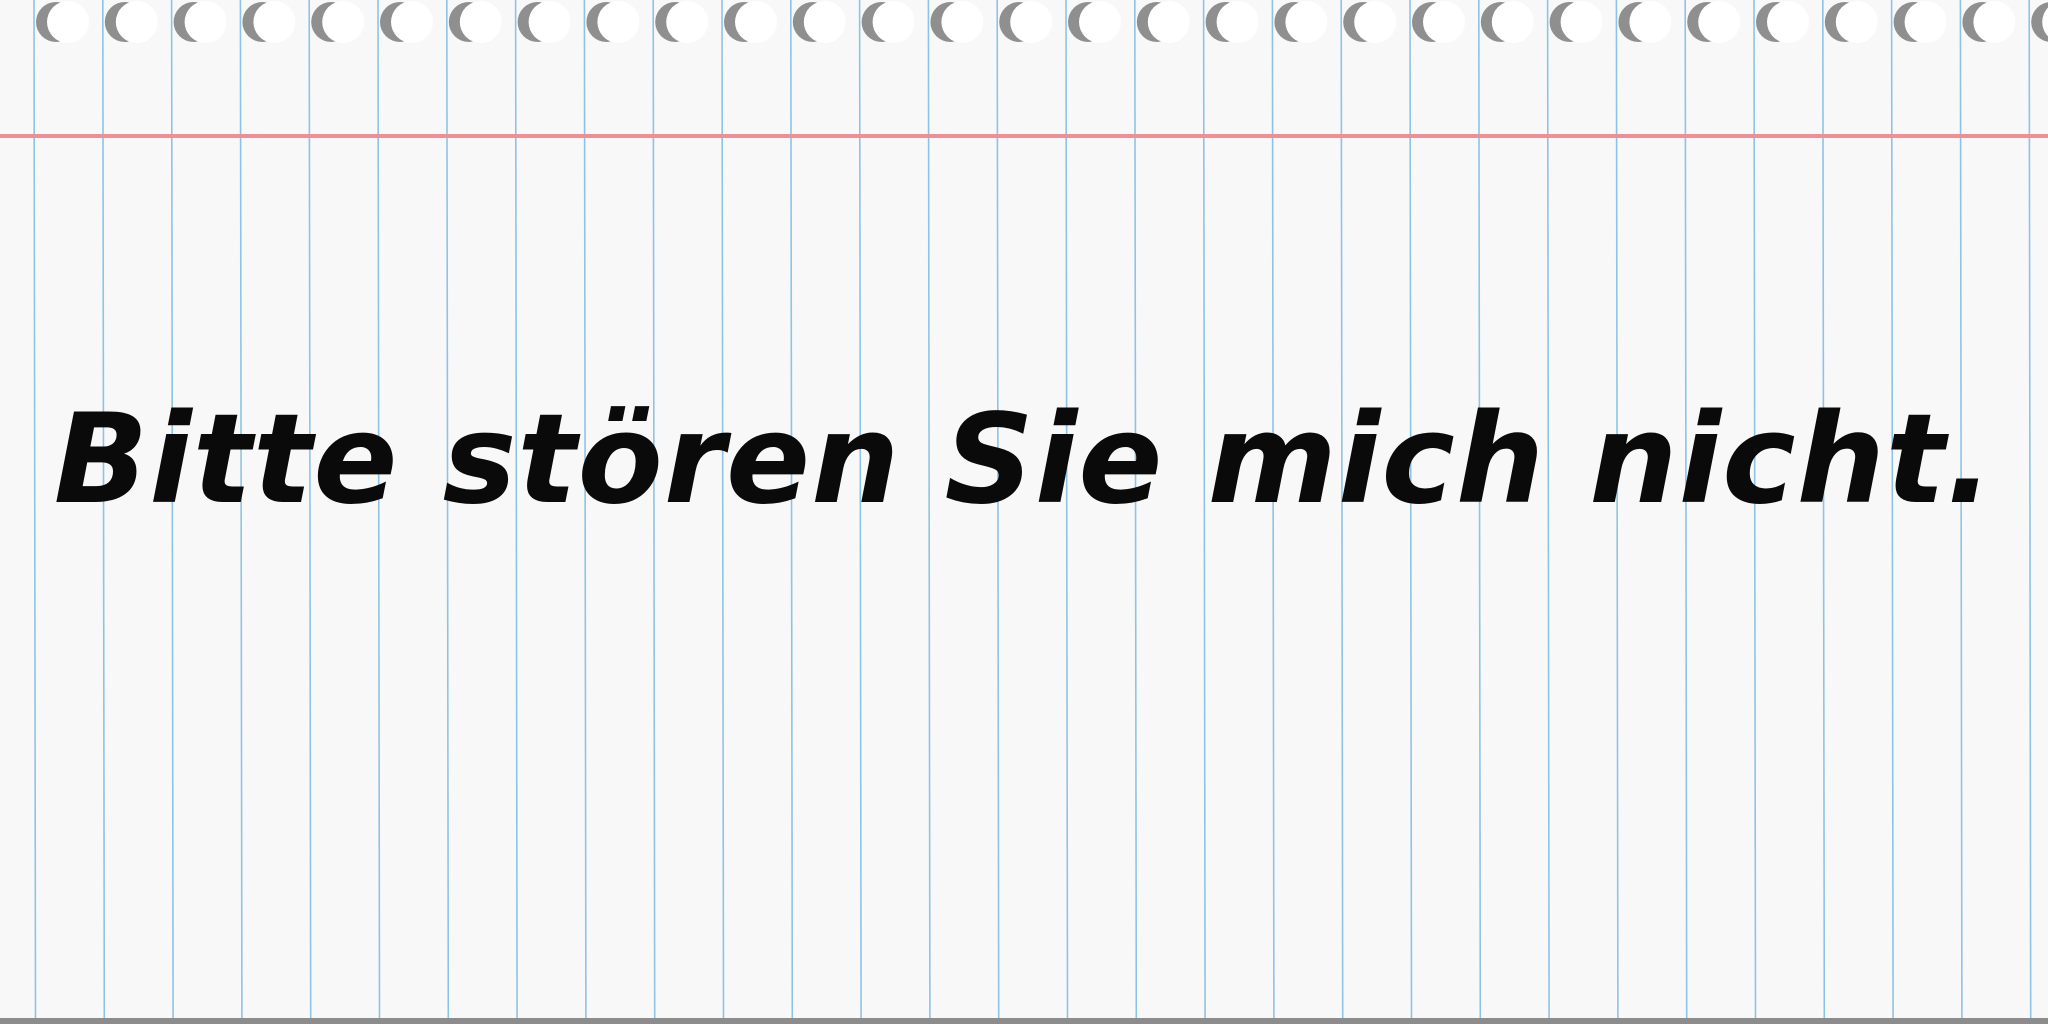  Describe the element at coordinates (1024, 1021) in the screenshot. I see `paper-bottom-edge` at that location.